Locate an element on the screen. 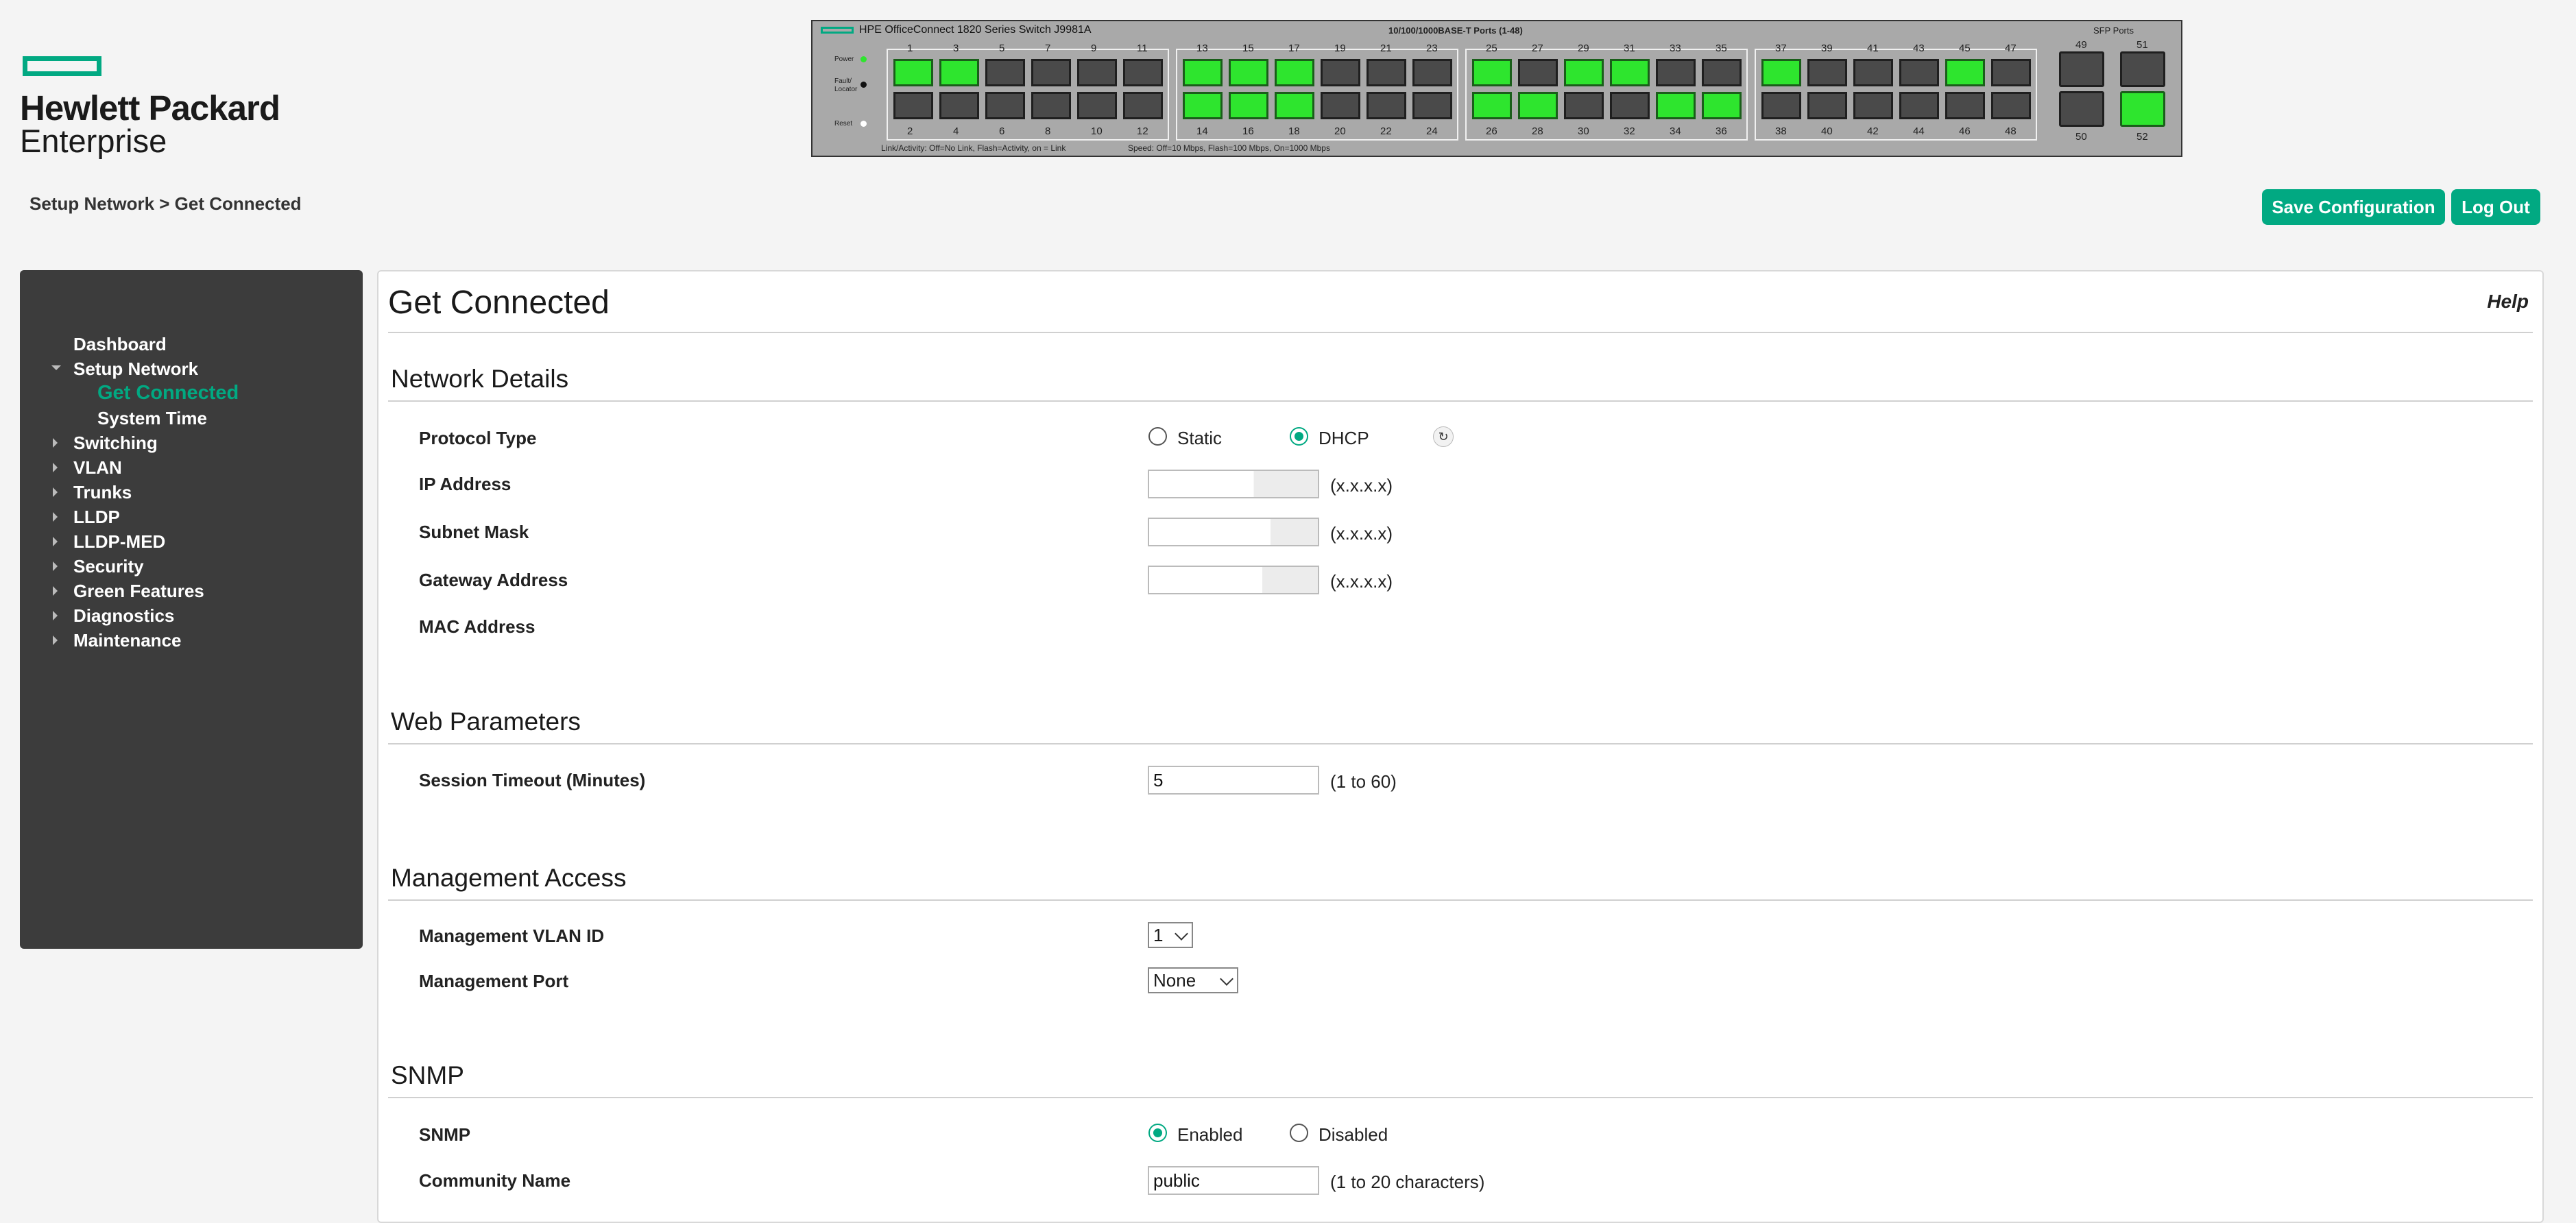 The height and width of the screenshot is (1223, 2576). log-out-button: Log Out is located at coordinates (2496, 207).